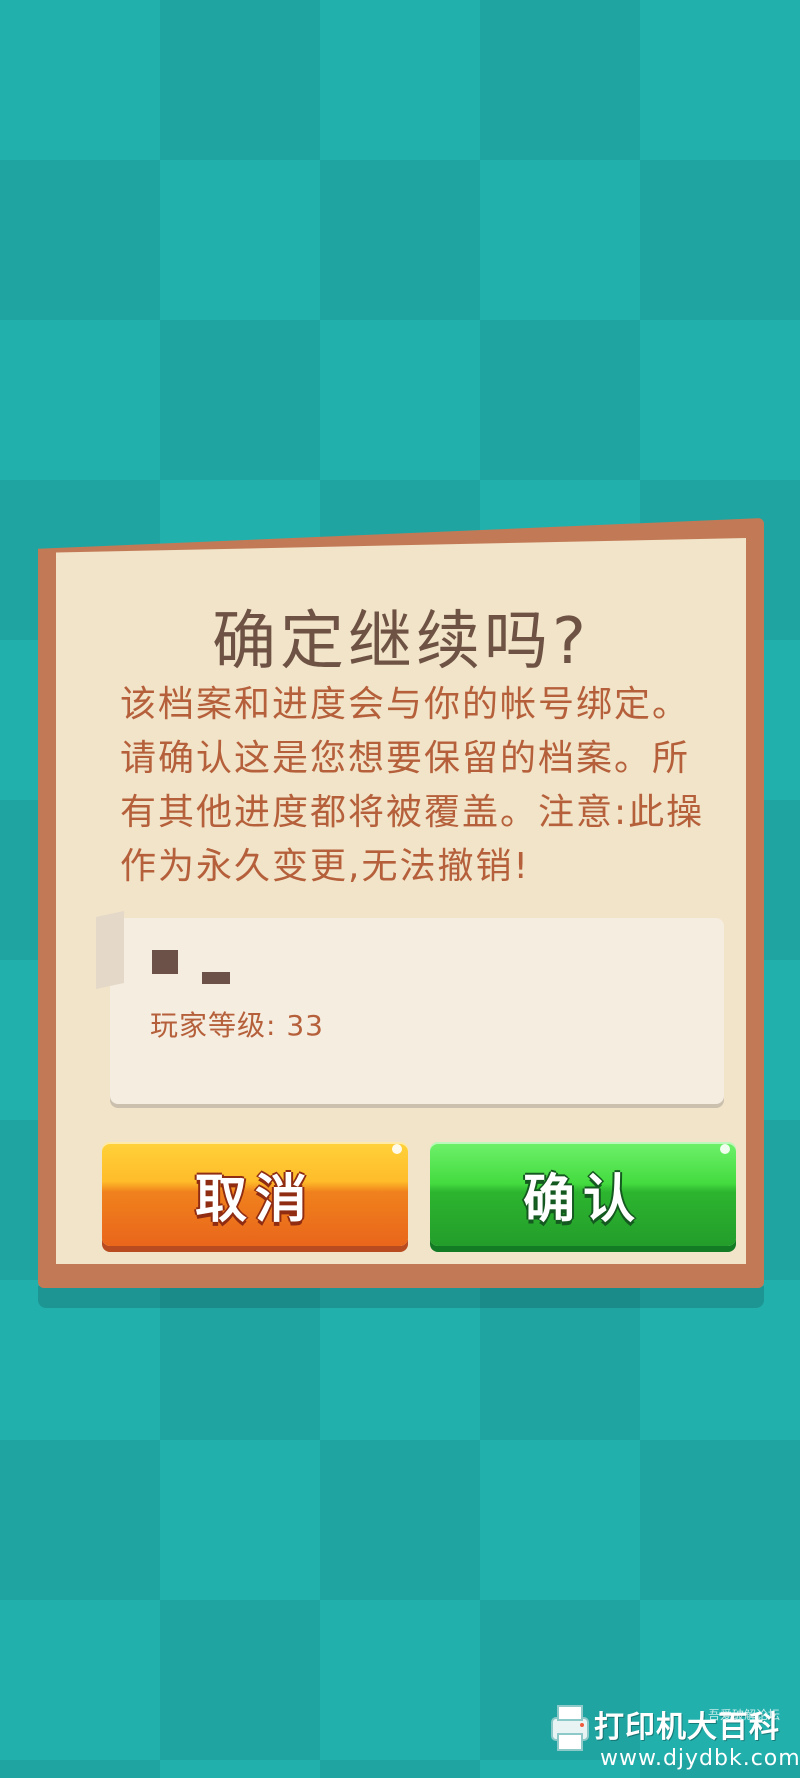 This screenshot has width=800, height=1778. Describe the element at coordinates (110, 950) in the screenshot. I see `save-card-corner-icon` at that location.